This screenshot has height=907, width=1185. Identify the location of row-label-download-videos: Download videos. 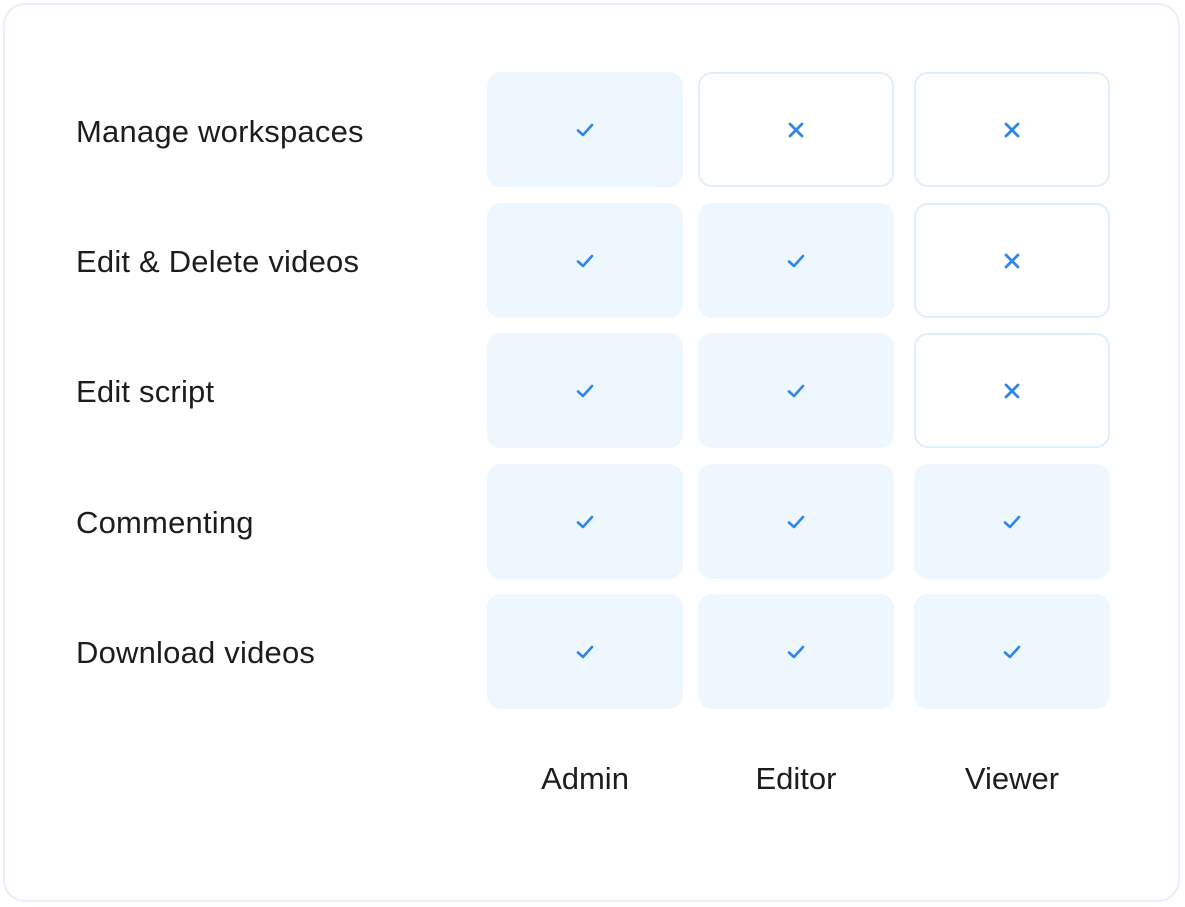
(196, 652).